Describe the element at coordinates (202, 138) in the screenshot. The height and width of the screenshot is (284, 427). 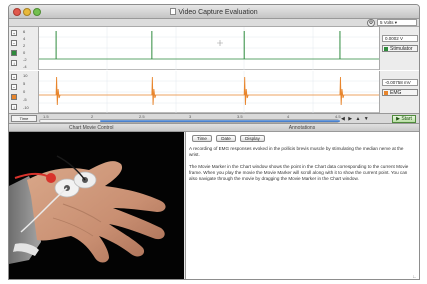
I see `time-button: Time` at that location.